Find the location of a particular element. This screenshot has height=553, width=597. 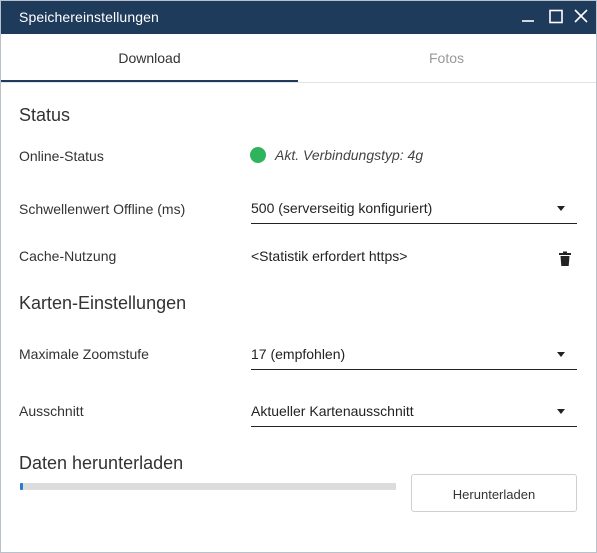

download-progress-bar is located at coordinates (208, 486).